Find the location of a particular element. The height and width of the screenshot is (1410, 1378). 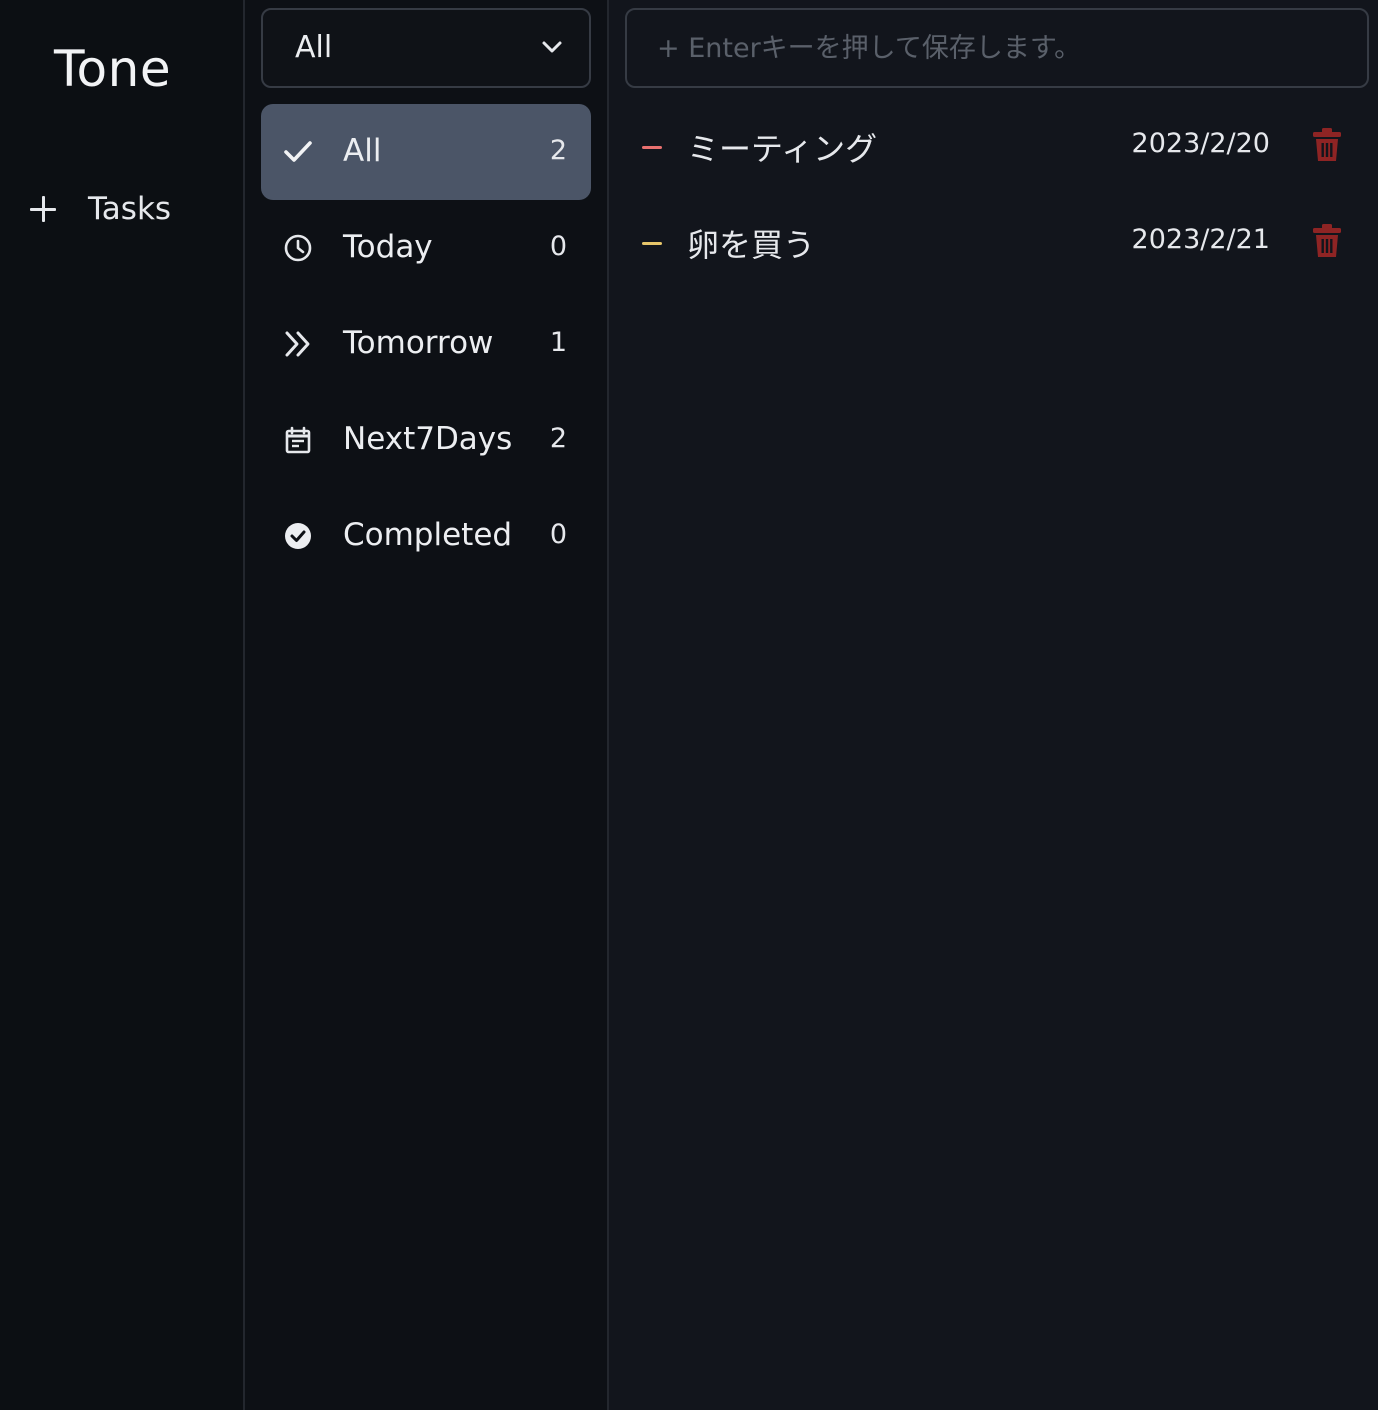

plus-icon is located at coordinates (43, 209).